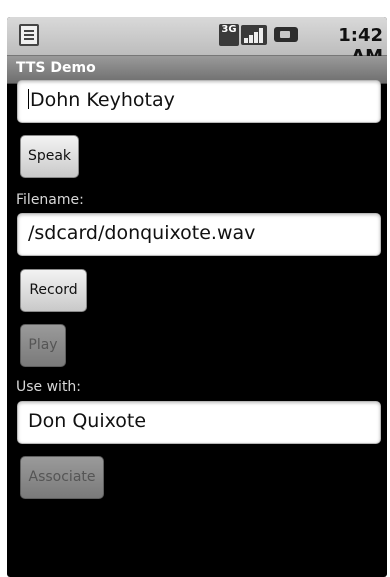 The height and width of the screenshot is (577, 390). I want to click on speak-text-value-wrapper: Dohn Keyhotay, so click(101, 100).